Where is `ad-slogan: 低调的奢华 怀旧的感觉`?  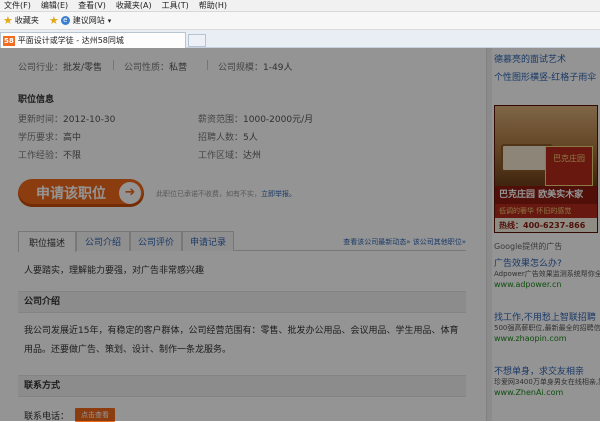 ad-slogan: 低调的奢华 怀旧的感觉 is located at coordinates (546, 211).